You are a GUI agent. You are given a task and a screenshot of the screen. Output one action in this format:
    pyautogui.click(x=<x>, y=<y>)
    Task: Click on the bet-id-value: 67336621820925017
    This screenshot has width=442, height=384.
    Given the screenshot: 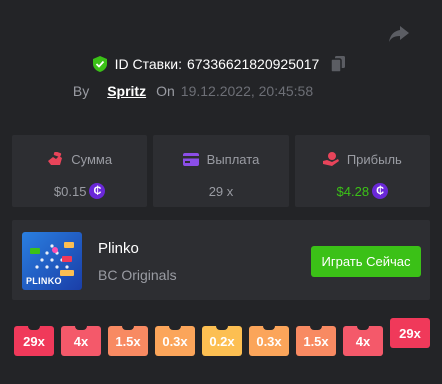 What is the action you would take?
    pyautogui.click(x=253, y=64)
    